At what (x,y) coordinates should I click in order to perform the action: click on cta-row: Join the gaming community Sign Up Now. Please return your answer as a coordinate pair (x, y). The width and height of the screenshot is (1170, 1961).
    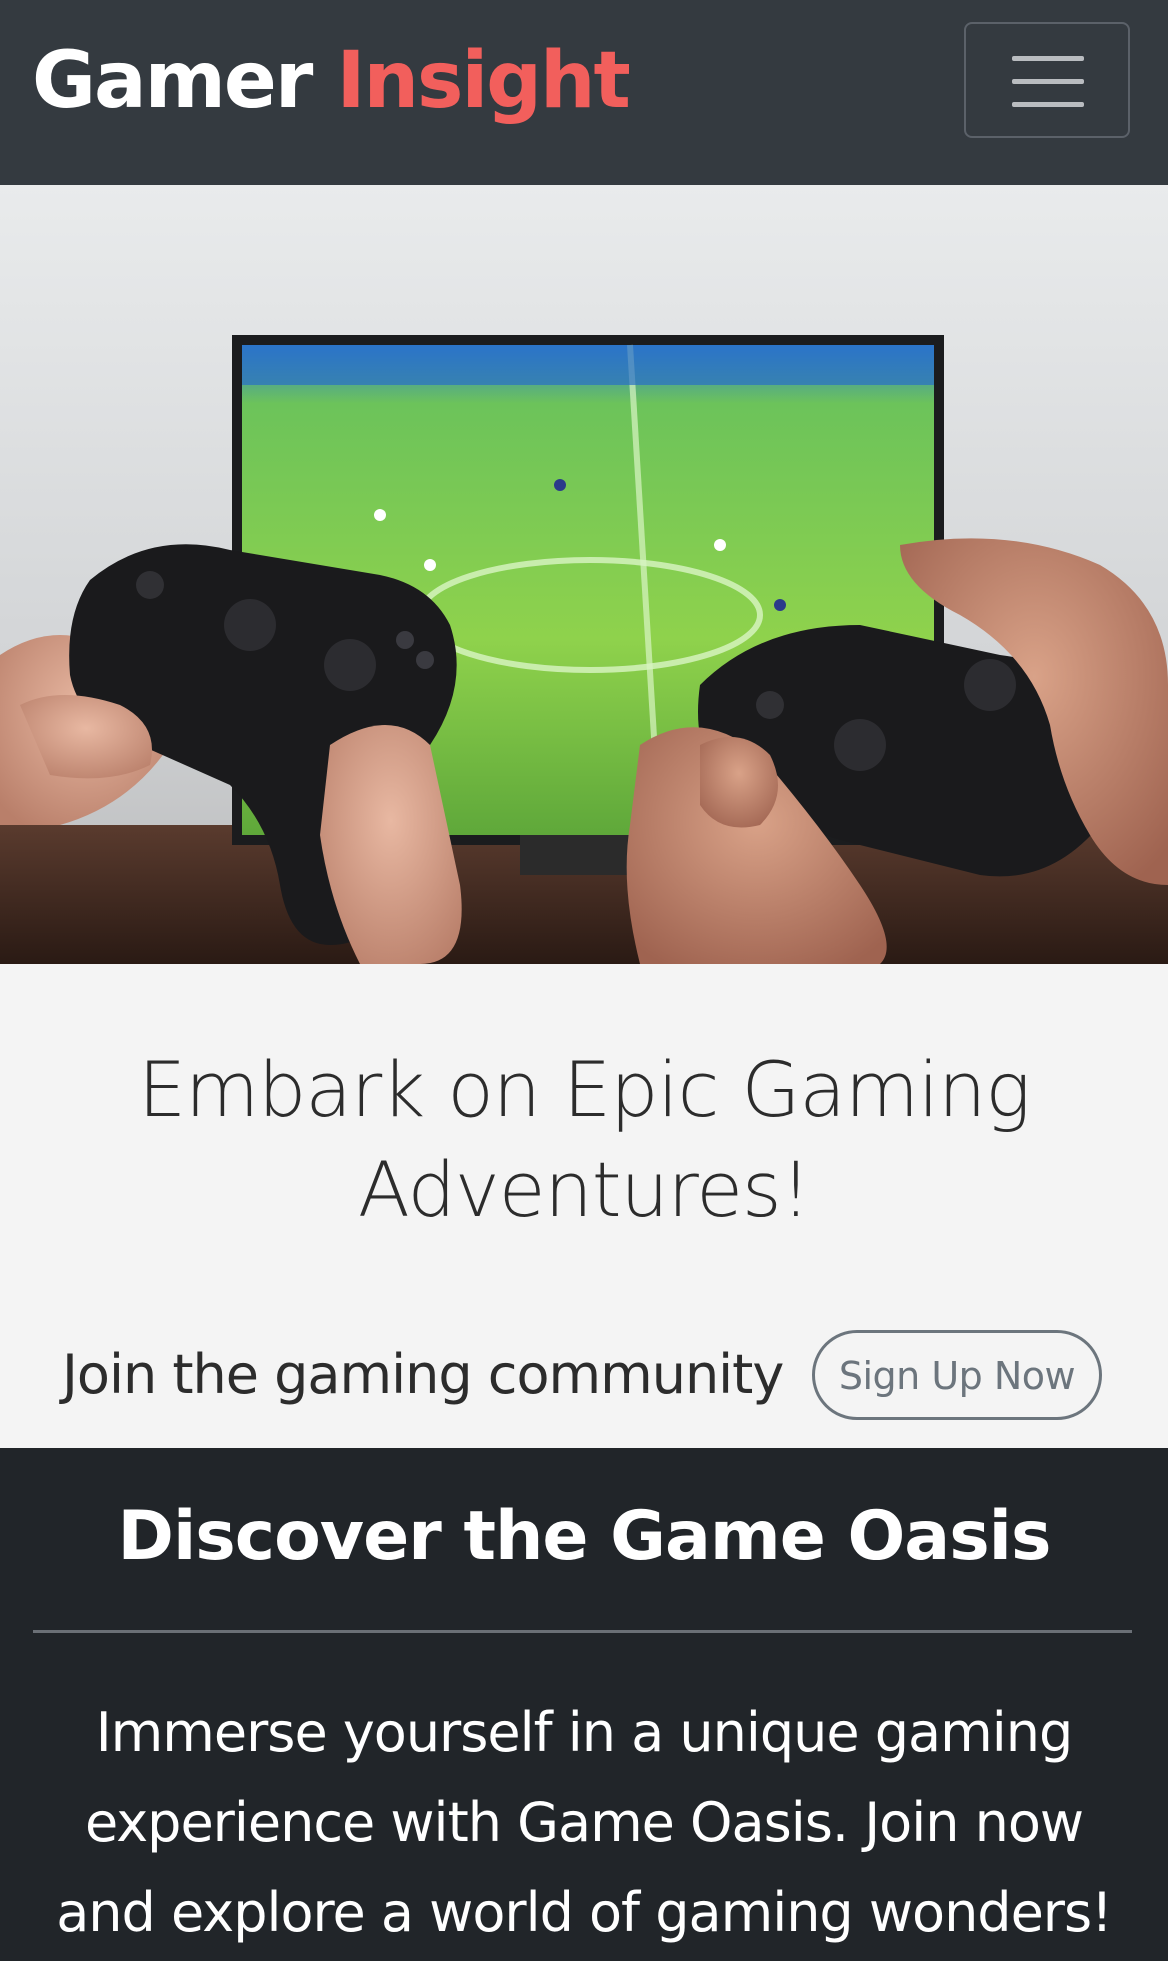
    Looking at the image, I should click on (584, 1376).